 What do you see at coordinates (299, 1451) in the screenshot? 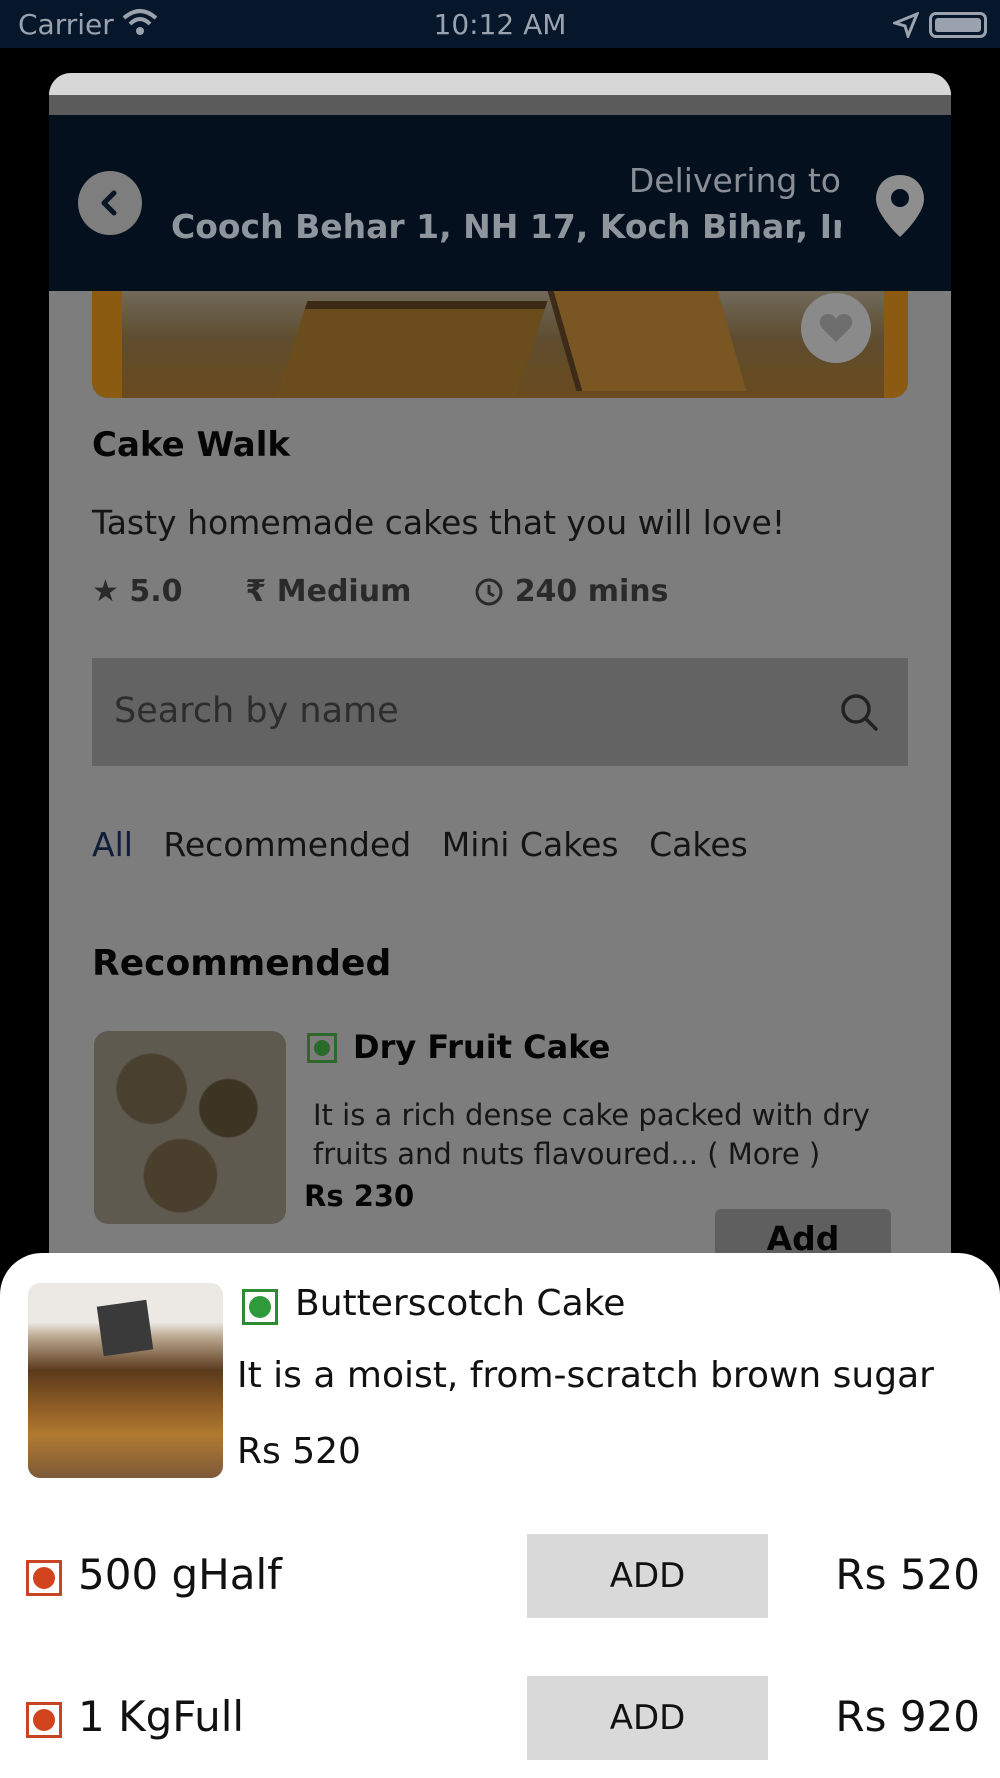
I see `product-price: Rs 520` at bounding box center [299, 1451].